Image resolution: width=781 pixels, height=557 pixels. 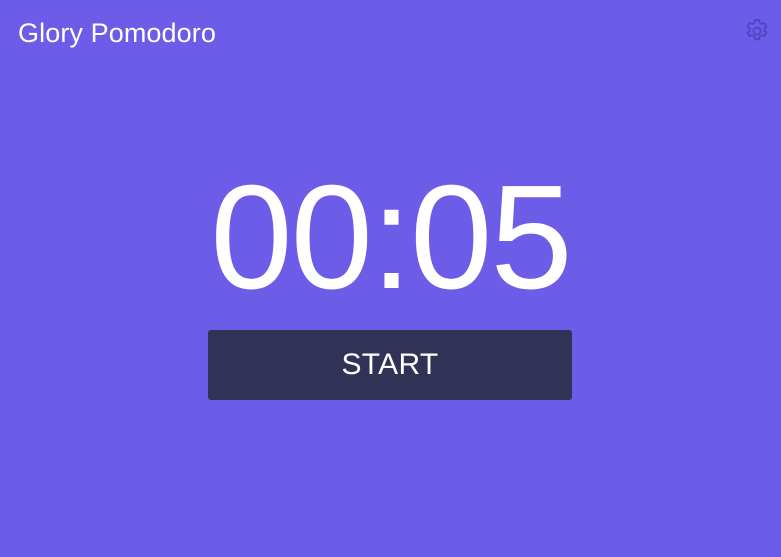 What do you see at coordinates (117, 33) in the screenshot?
I see `app-title: Glory Pomodoro` at bounding box center [117, 33].